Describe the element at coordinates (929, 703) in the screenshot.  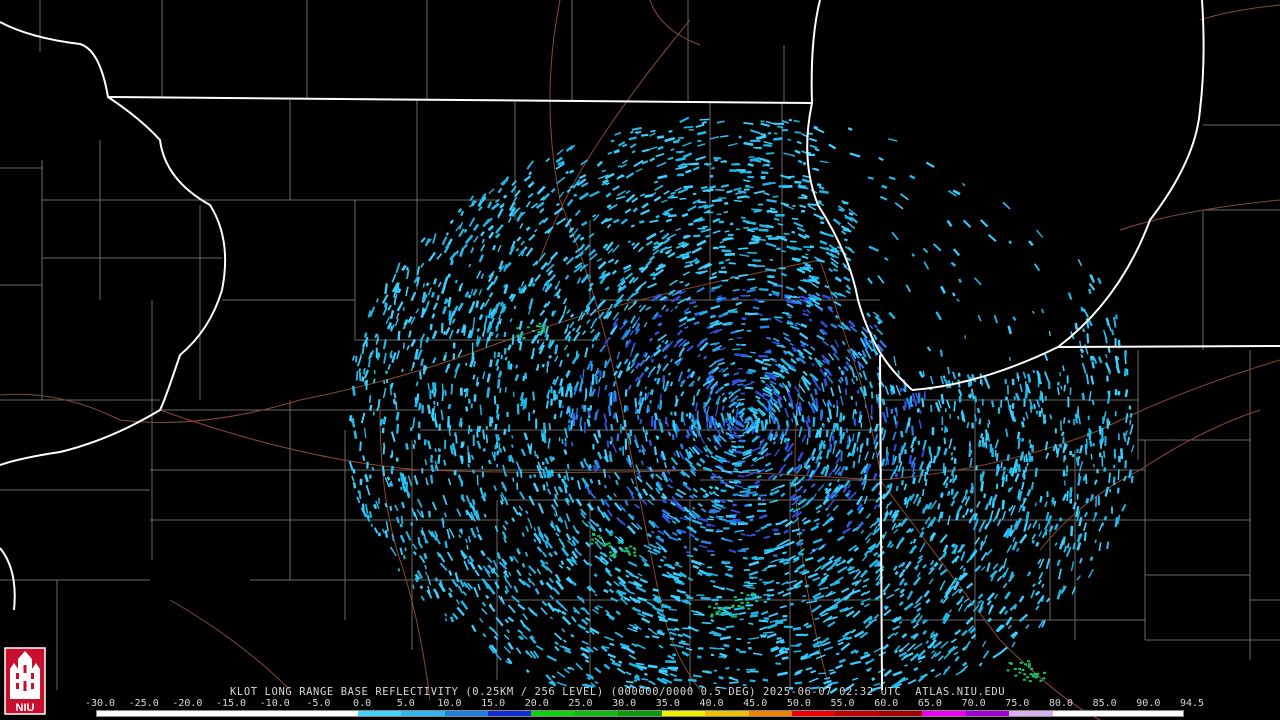
I see `colorbar-tick-label: 65.0` at that location.